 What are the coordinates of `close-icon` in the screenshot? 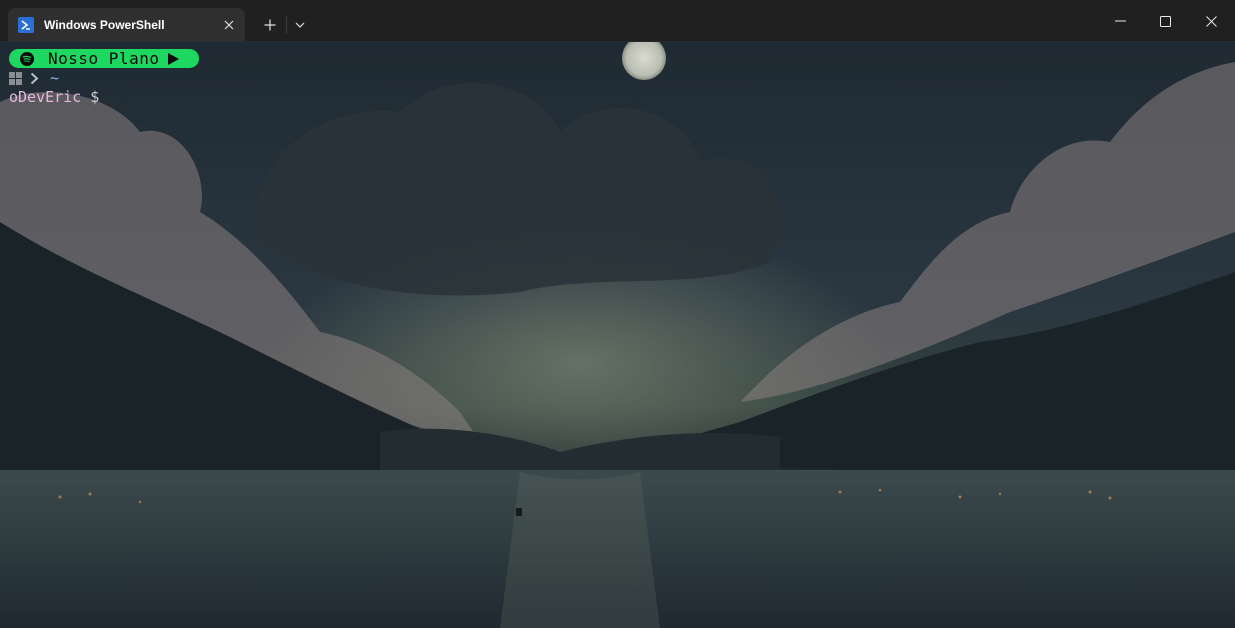 It's located at (1211, 21).